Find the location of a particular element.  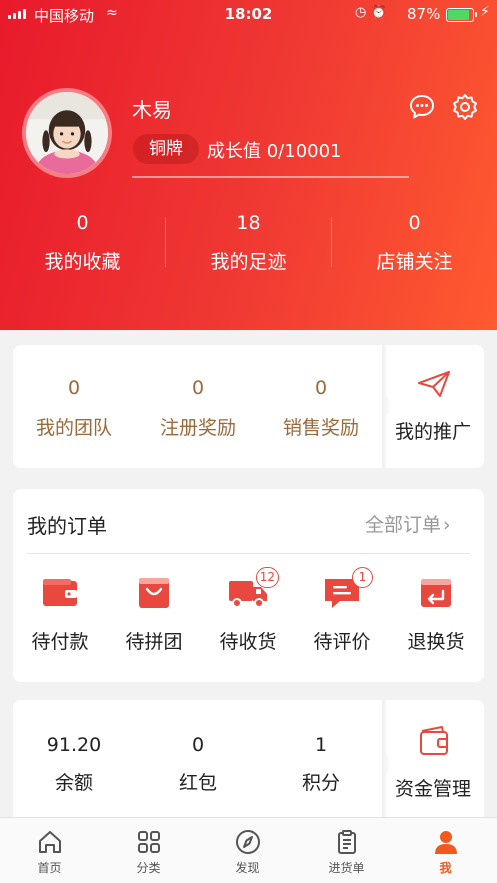

sales-reward-stat: 0 销售奖励 is located at coordinates (321, 407).